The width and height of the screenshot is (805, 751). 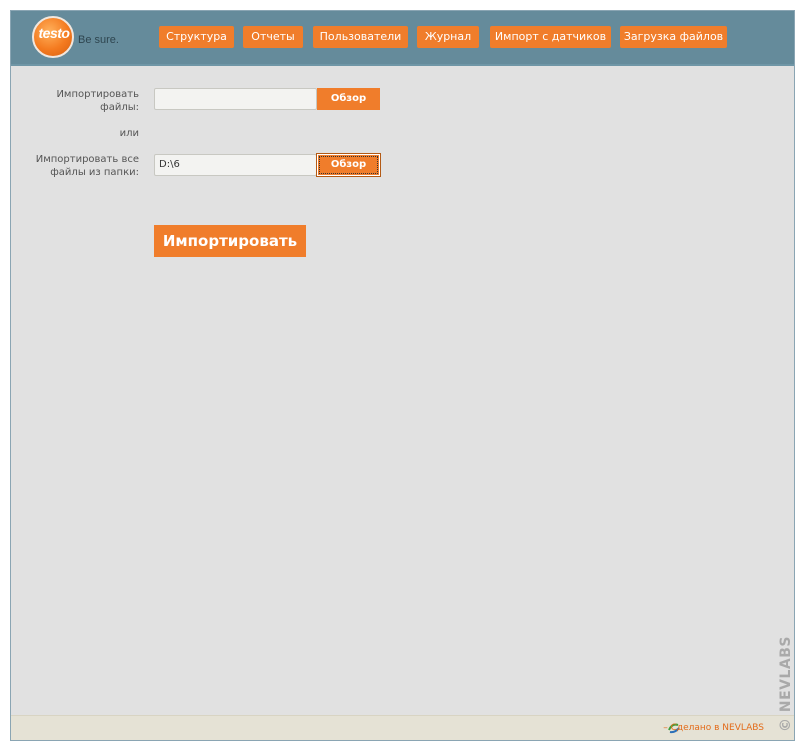 What do you see at coordinates (230, 241) in the screenshot?
I see `import-button: Импортировать` at bounding box center [230, 241].